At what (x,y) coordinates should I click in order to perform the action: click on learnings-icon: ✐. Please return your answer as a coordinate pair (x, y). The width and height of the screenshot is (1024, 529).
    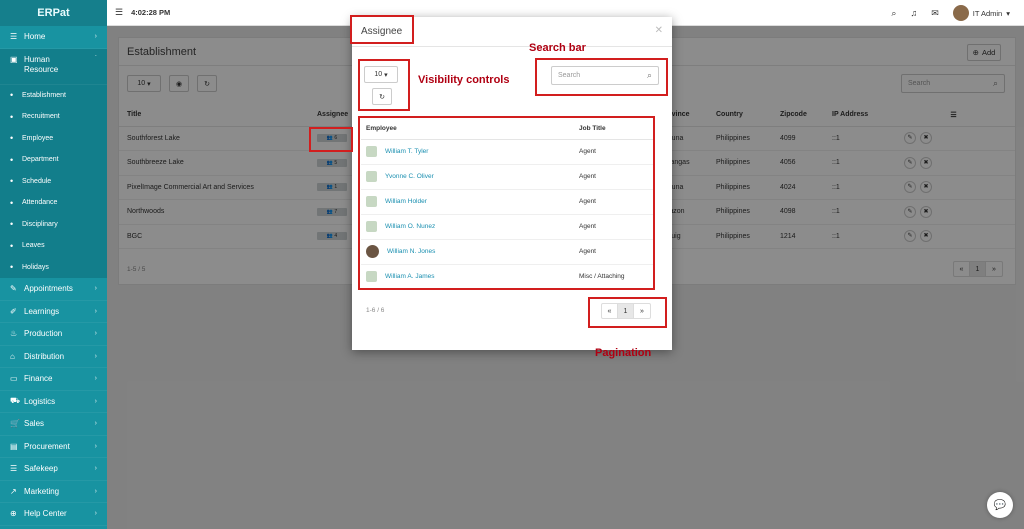
    Looking at the image, I should click on (13, 311).